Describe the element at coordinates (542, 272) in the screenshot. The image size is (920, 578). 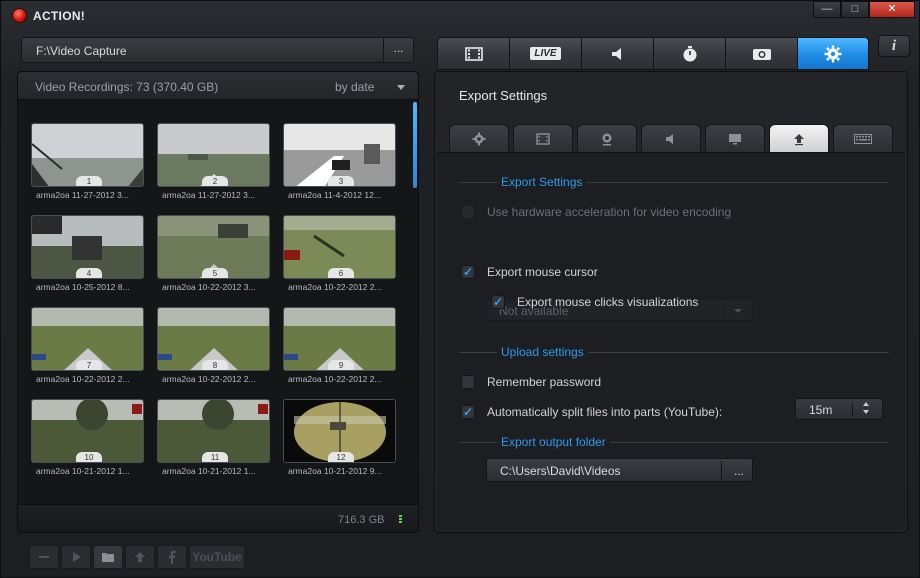
I see `mouse-cursor-label: Export mouse cursor` at that location.